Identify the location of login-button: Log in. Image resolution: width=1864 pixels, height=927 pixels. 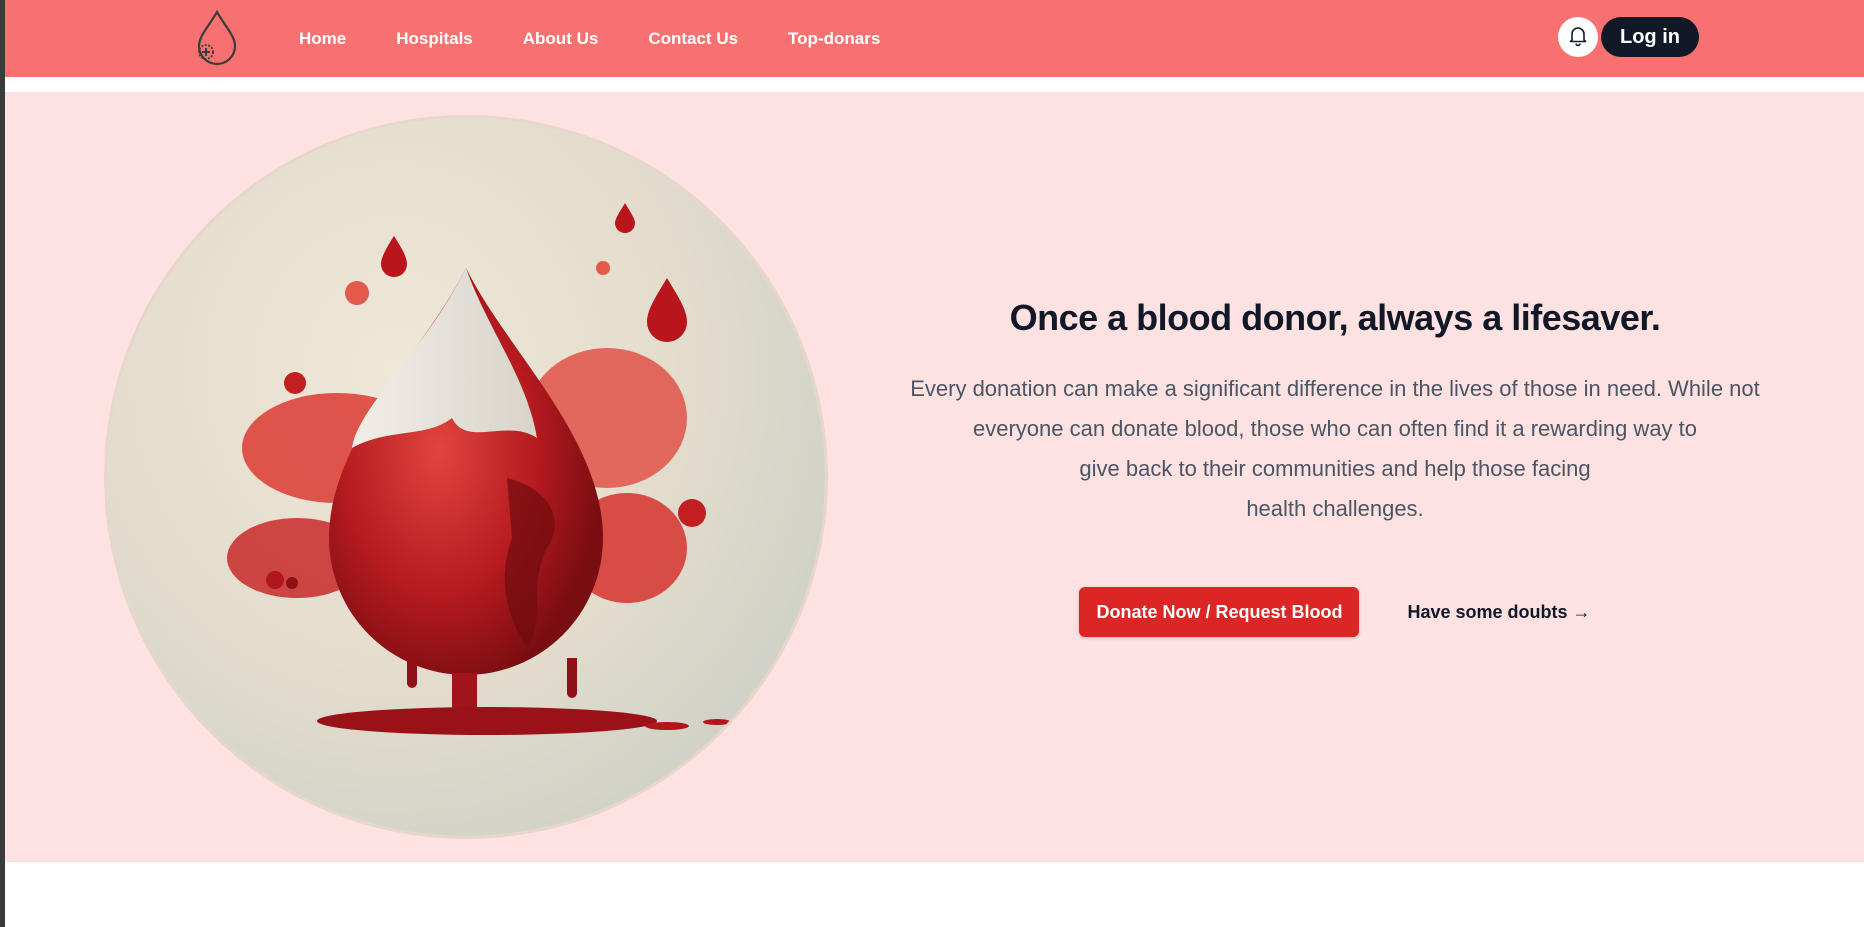
(1650, 37).